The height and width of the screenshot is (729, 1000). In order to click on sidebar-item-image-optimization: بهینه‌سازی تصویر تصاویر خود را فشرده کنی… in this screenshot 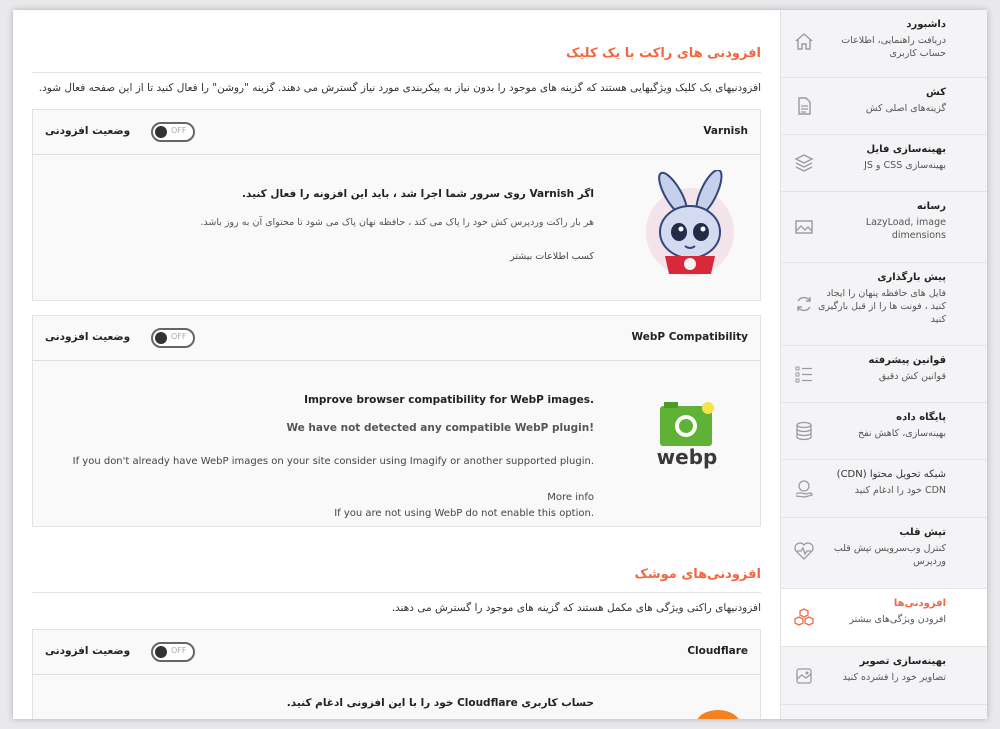, I will do `click(884, 676)`.